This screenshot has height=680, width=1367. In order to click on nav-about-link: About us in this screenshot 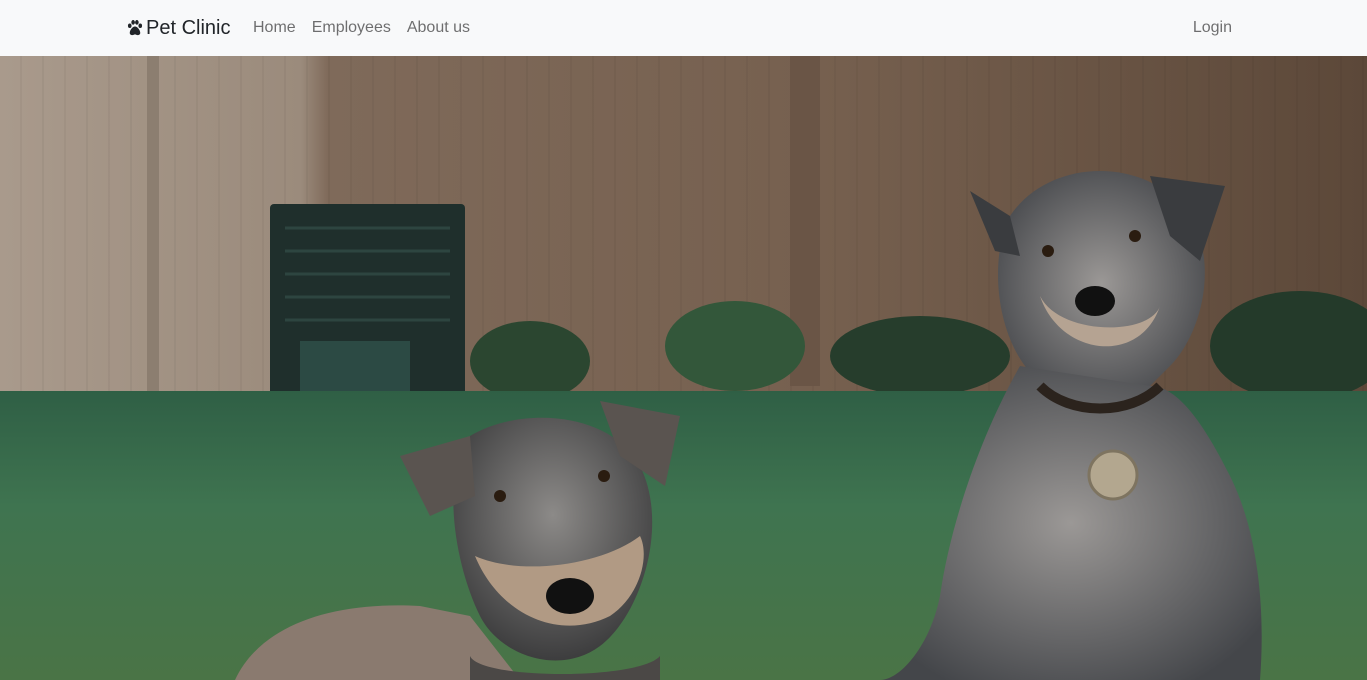, I will do `click(438, 28)`.